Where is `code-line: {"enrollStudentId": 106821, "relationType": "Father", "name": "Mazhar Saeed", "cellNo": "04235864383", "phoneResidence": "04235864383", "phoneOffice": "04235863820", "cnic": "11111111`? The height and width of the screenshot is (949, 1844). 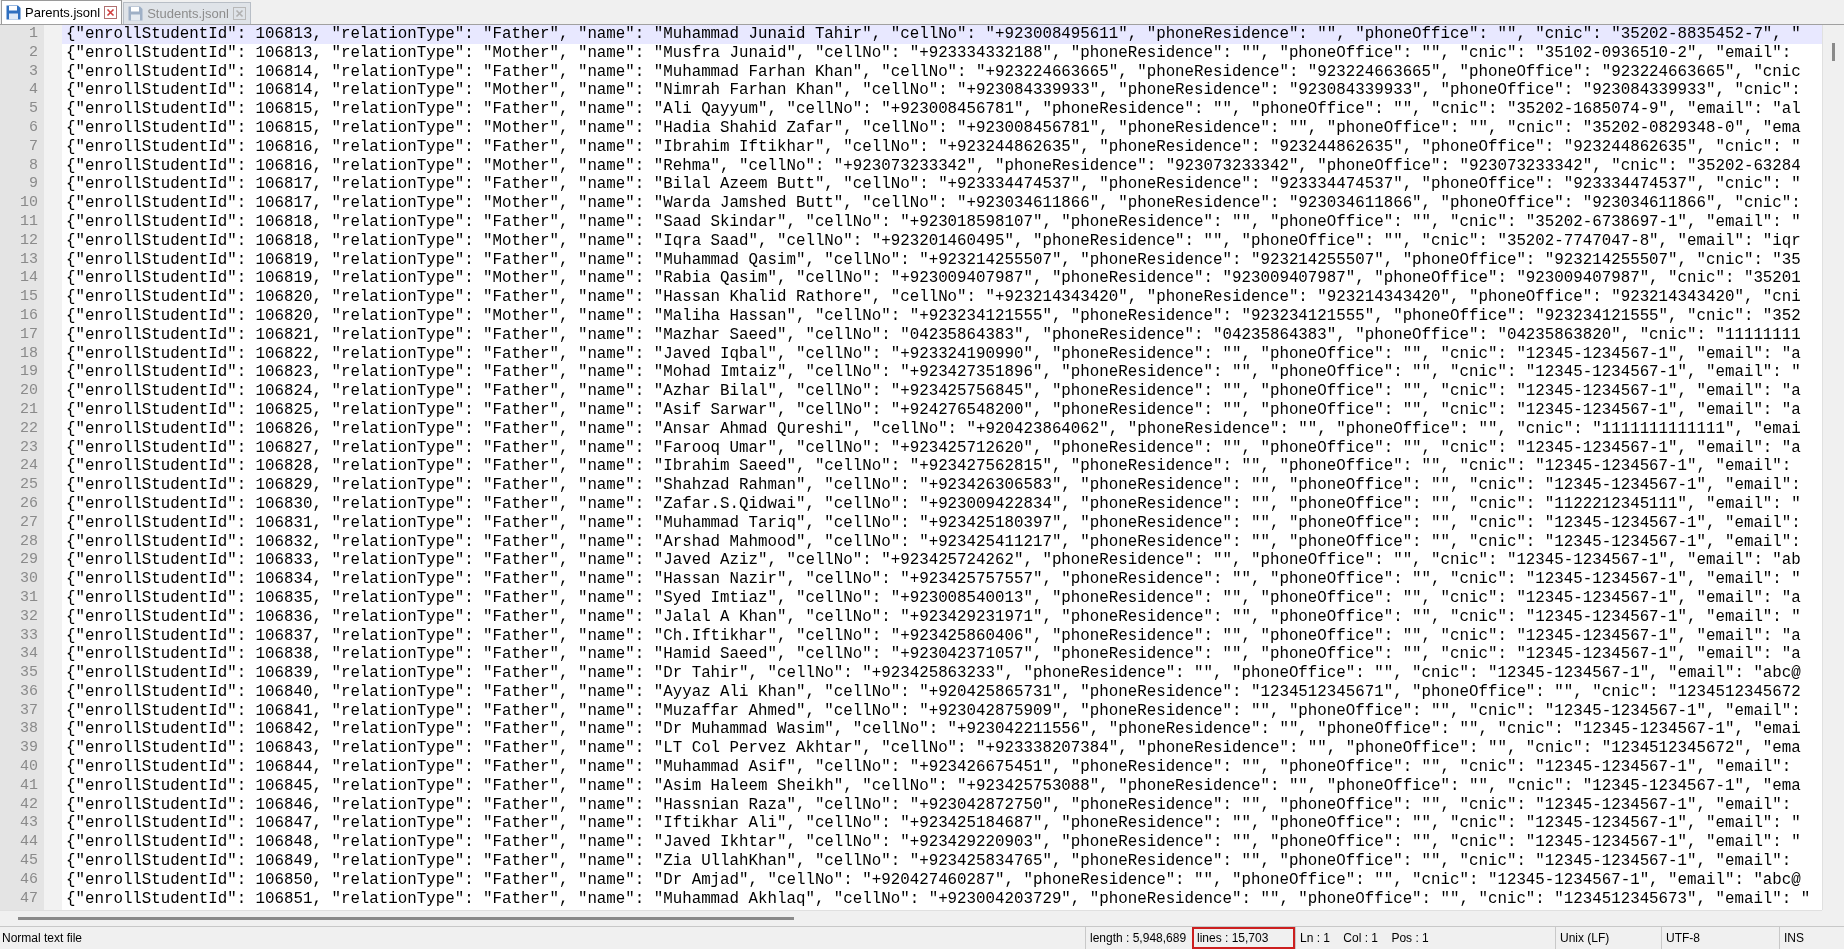
code-line: {"enrollStudentId": 106821, "relationType": "Father", "name": "Mazhar Saeed", "cellNo": "04235864383", "phoneResidence": "04235864383", "phoneOffice": "04235863820", "cnic": "11111111 is located at coordinates (933, 335).